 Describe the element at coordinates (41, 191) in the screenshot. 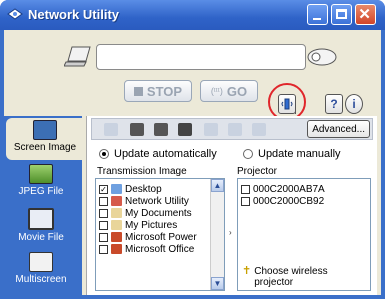

I see `sidebar-item-label: JPEG File` at that location.